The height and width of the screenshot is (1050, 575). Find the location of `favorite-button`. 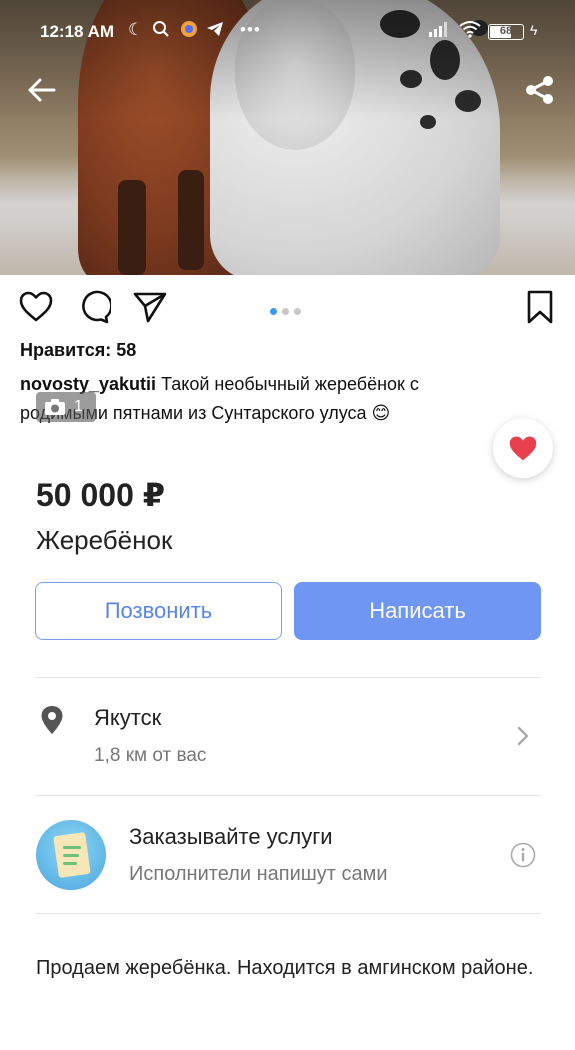

favorite-button is located at coordinates (523, 448).